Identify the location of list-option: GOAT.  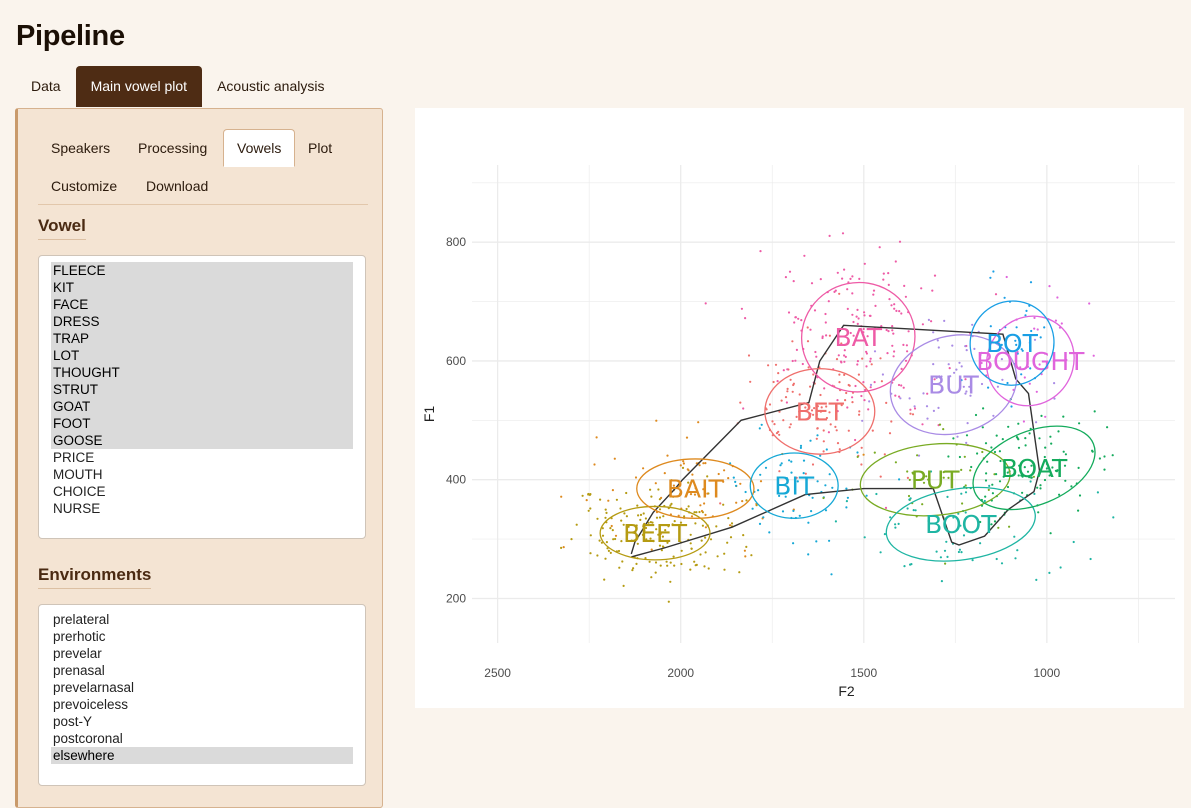
(202, 406).